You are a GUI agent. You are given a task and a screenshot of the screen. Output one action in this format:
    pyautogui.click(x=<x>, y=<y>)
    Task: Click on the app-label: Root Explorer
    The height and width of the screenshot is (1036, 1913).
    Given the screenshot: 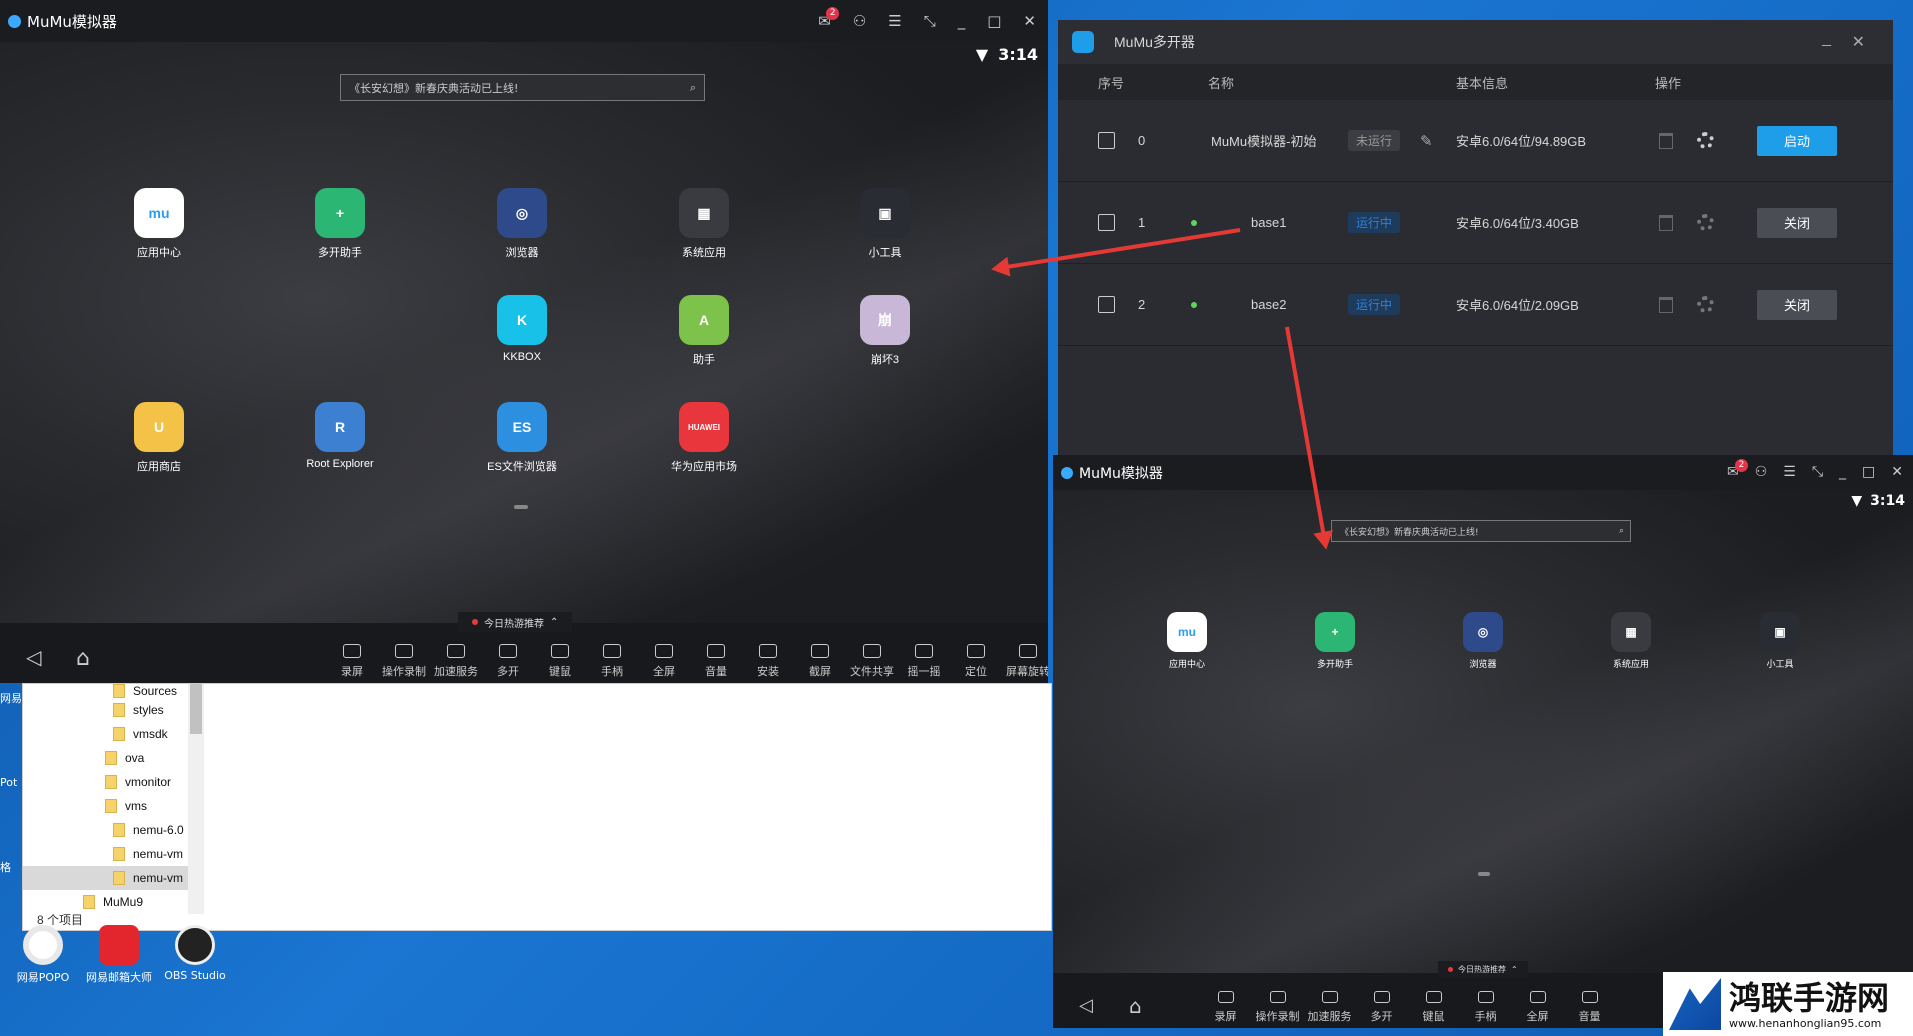 What is the action you would take?
    pyautogui.click(x=340, y=464)
    